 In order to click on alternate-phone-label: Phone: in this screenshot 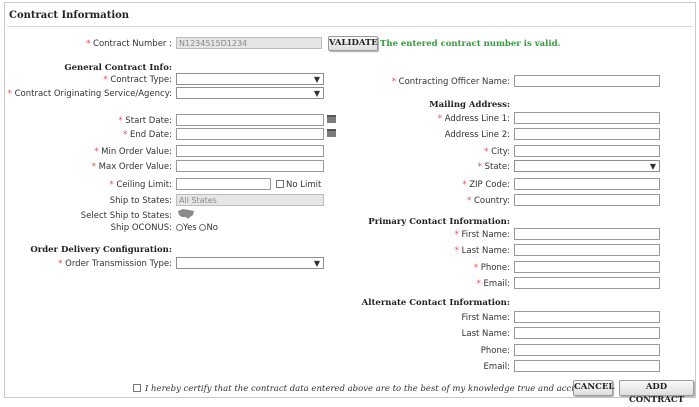, I will do `click(495, 351)`.